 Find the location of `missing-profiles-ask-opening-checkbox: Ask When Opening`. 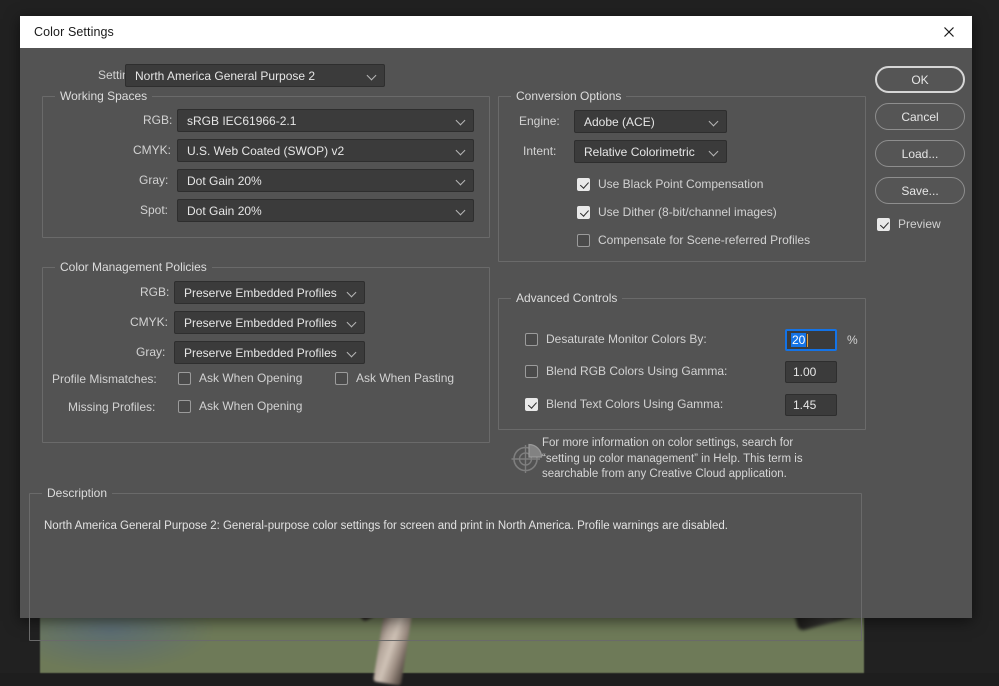

missing-profiles-ask-opening-checkbox: Ask When Opening is located at coordinates (240, 406).